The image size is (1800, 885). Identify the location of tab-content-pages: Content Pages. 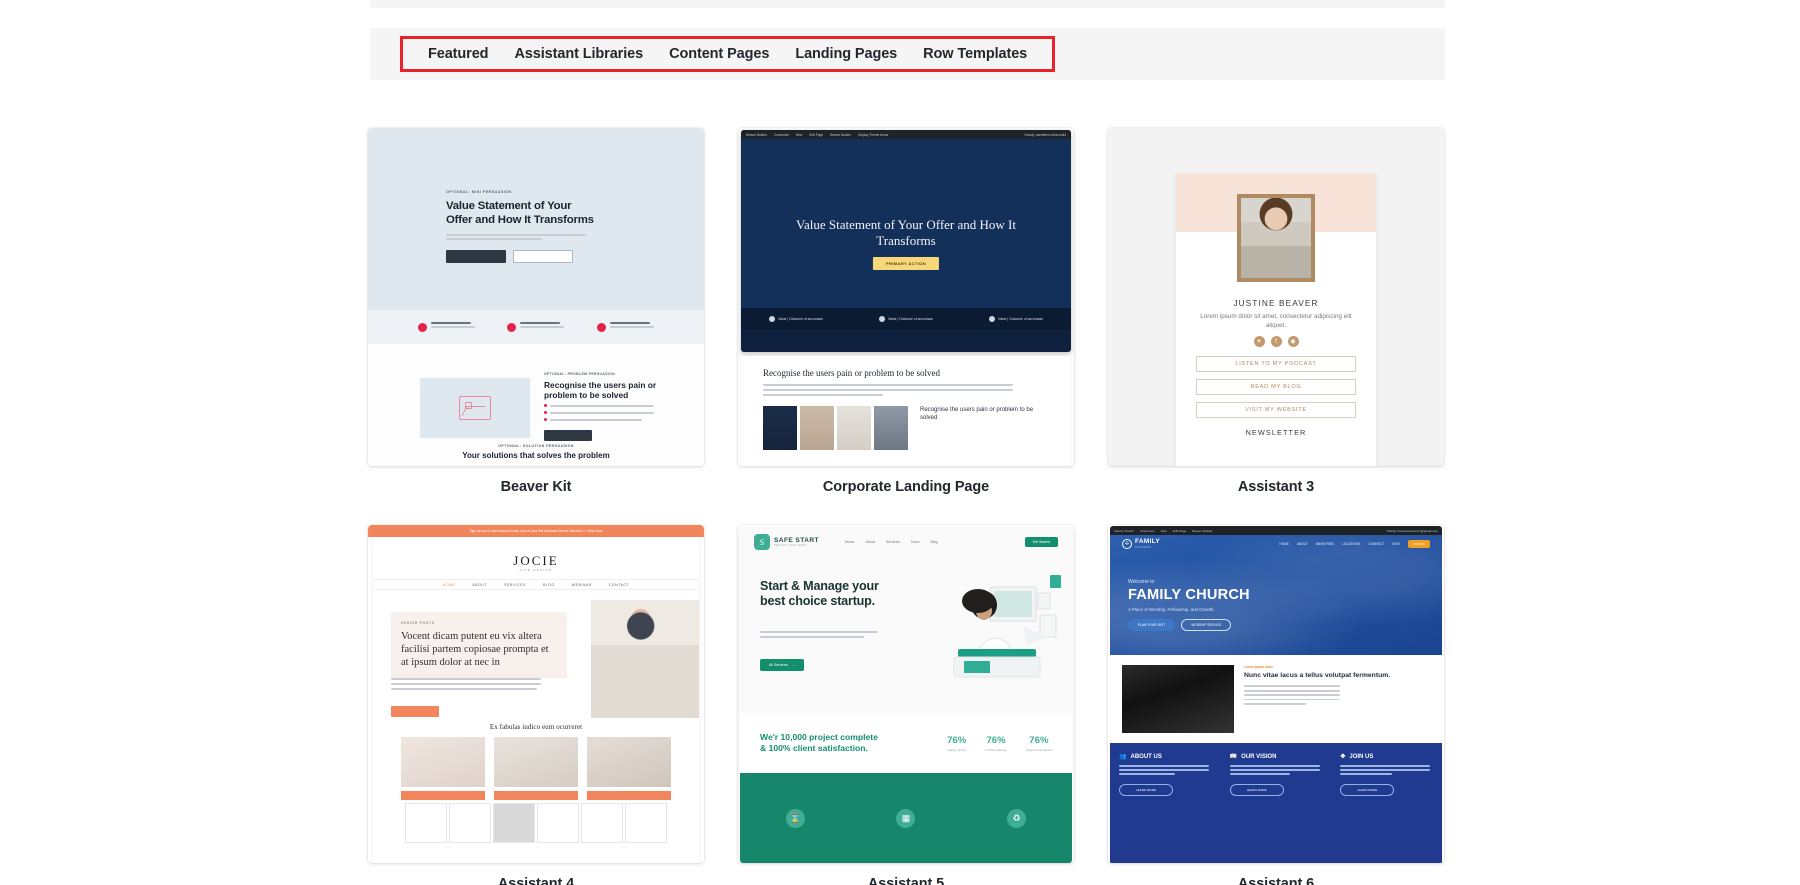
(719, 54).